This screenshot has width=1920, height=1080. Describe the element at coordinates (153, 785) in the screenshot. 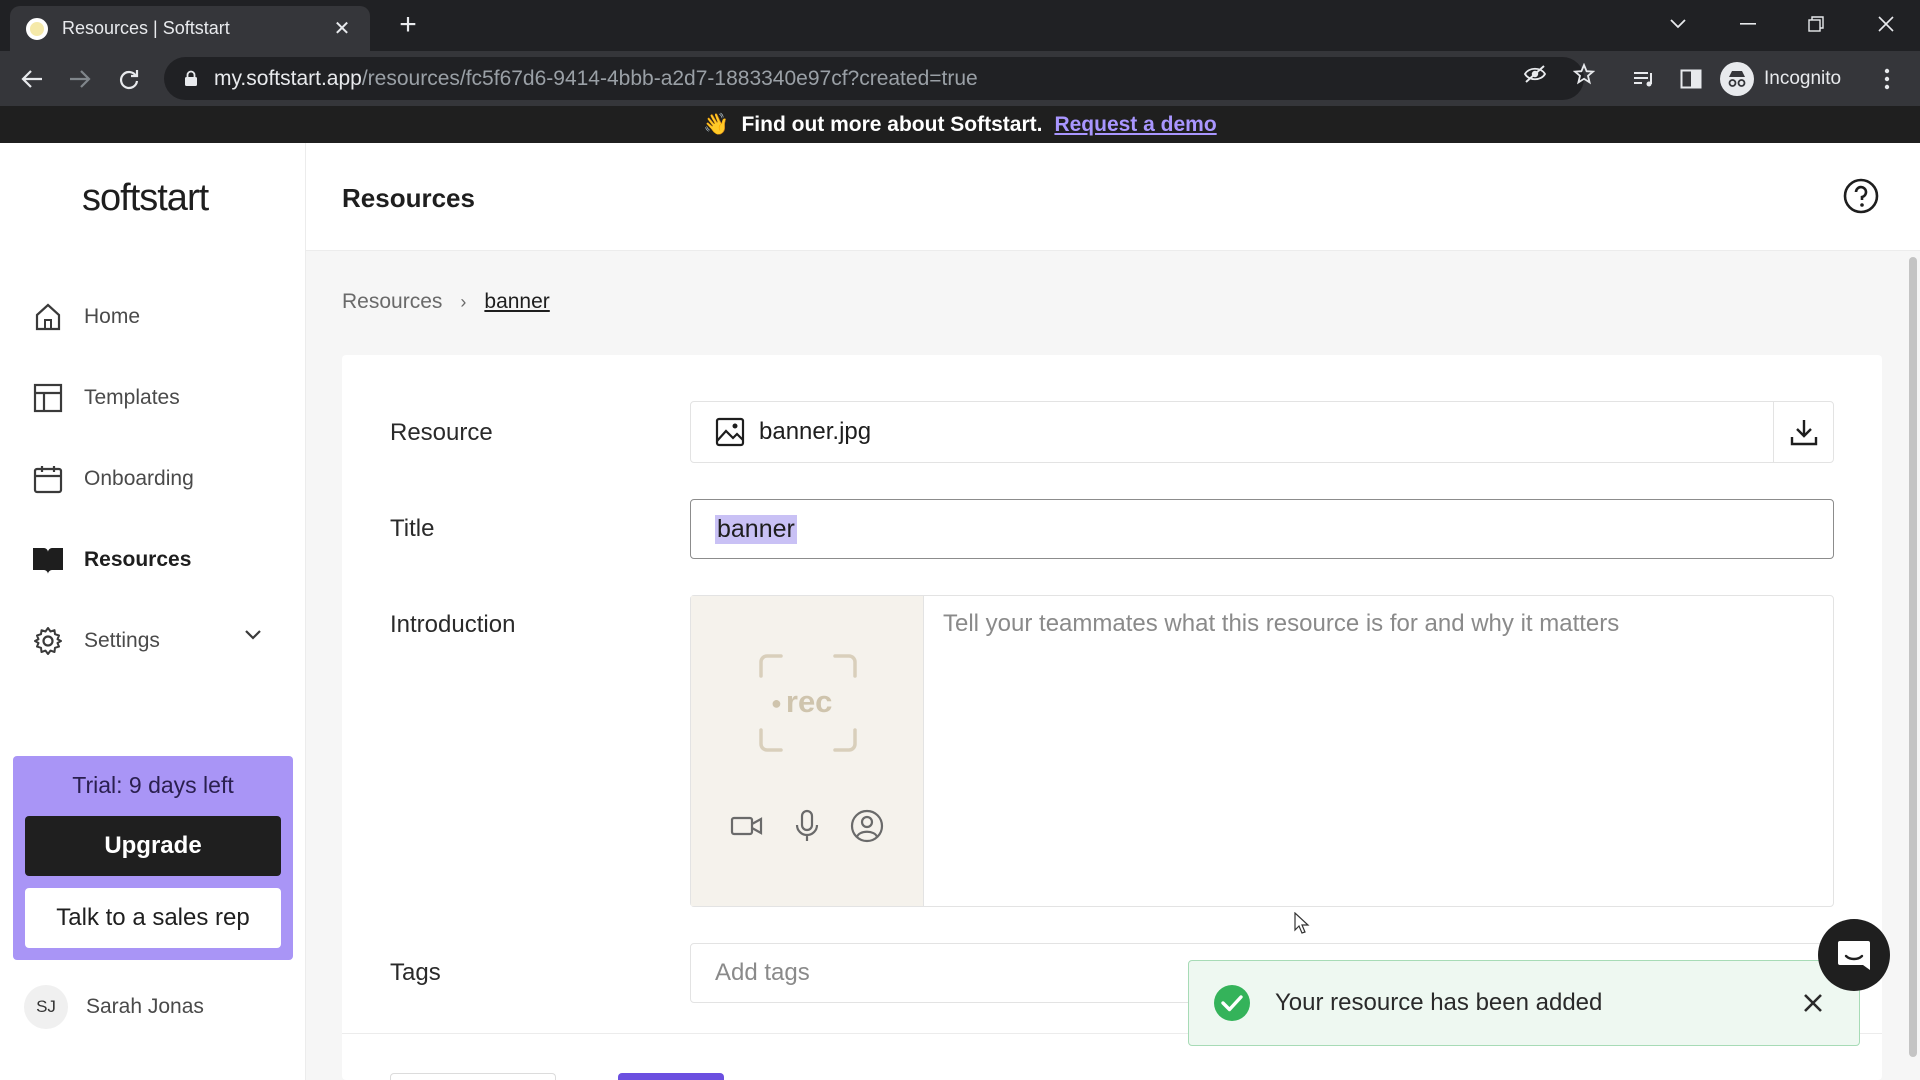

I see `trial-status: Trial: 9 days left` at that location.